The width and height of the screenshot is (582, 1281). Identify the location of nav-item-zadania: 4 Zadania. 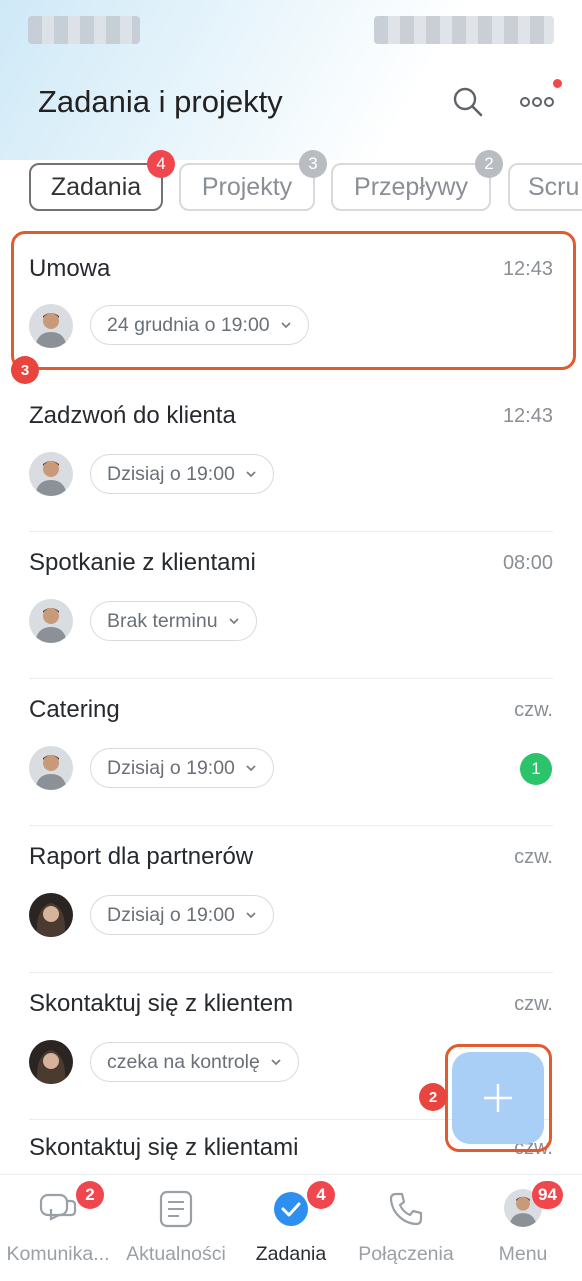
(291, 1228).